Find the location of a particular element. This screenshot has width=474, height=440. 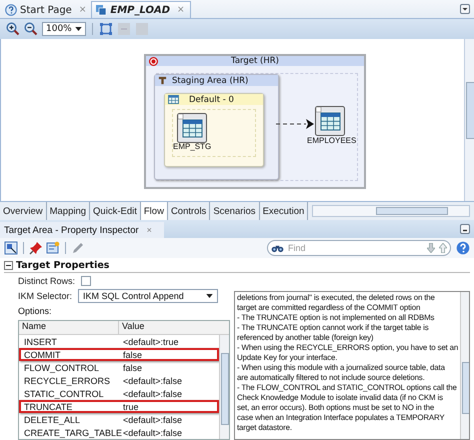

staging-area: Staging Area (HR) Default - 0 EMP_STG is located at coordinates (216, 127).